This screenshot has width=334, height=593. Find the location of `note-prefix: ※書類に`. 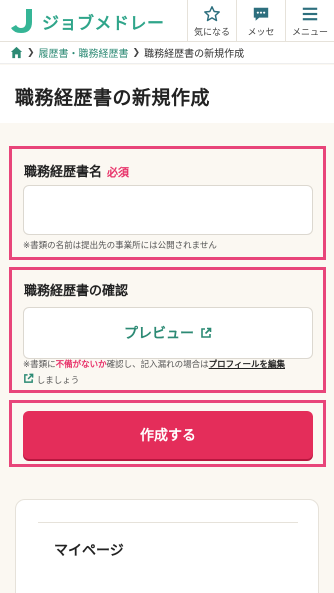

note-prefix: ※書類に is located at coordinates (39, 365).